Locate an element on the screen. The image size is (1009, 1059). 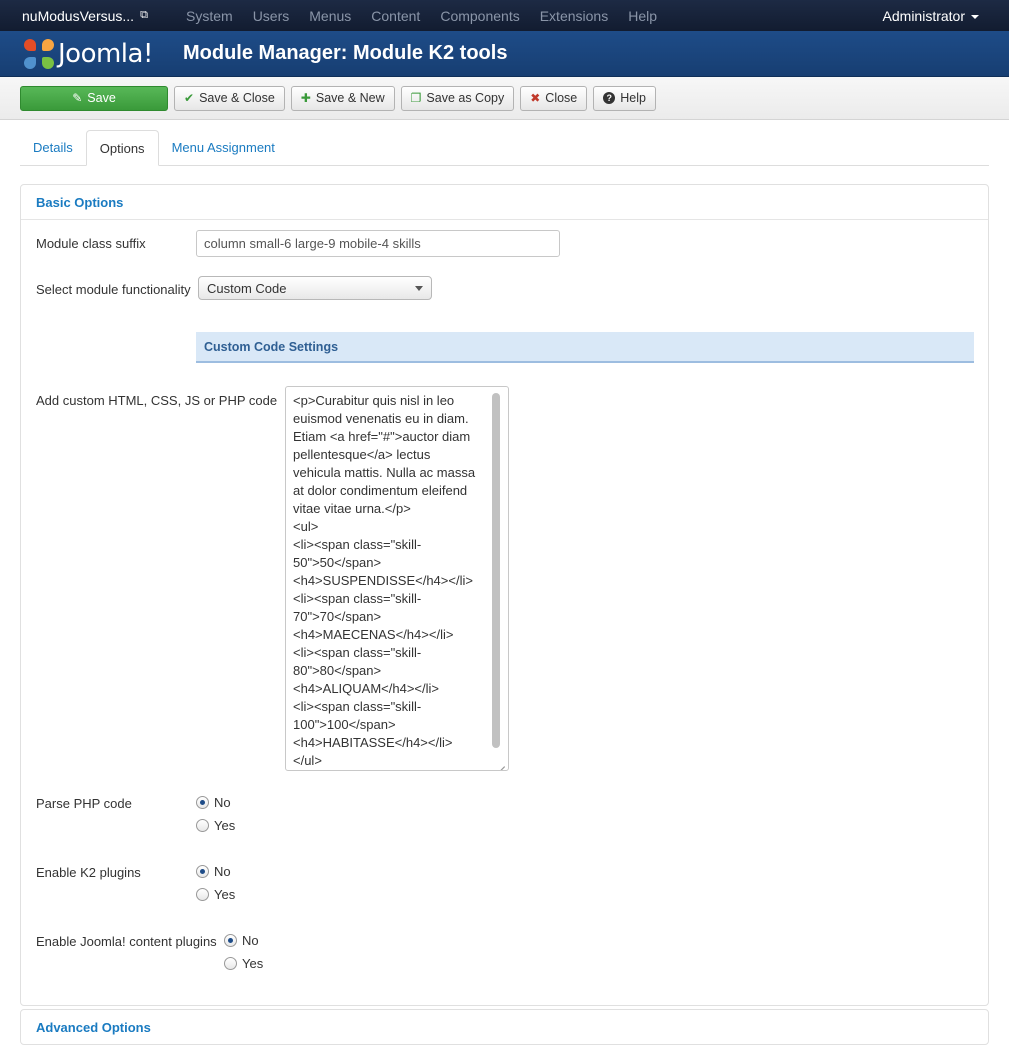
menu-users: Users is located at coordinates (271, 16).